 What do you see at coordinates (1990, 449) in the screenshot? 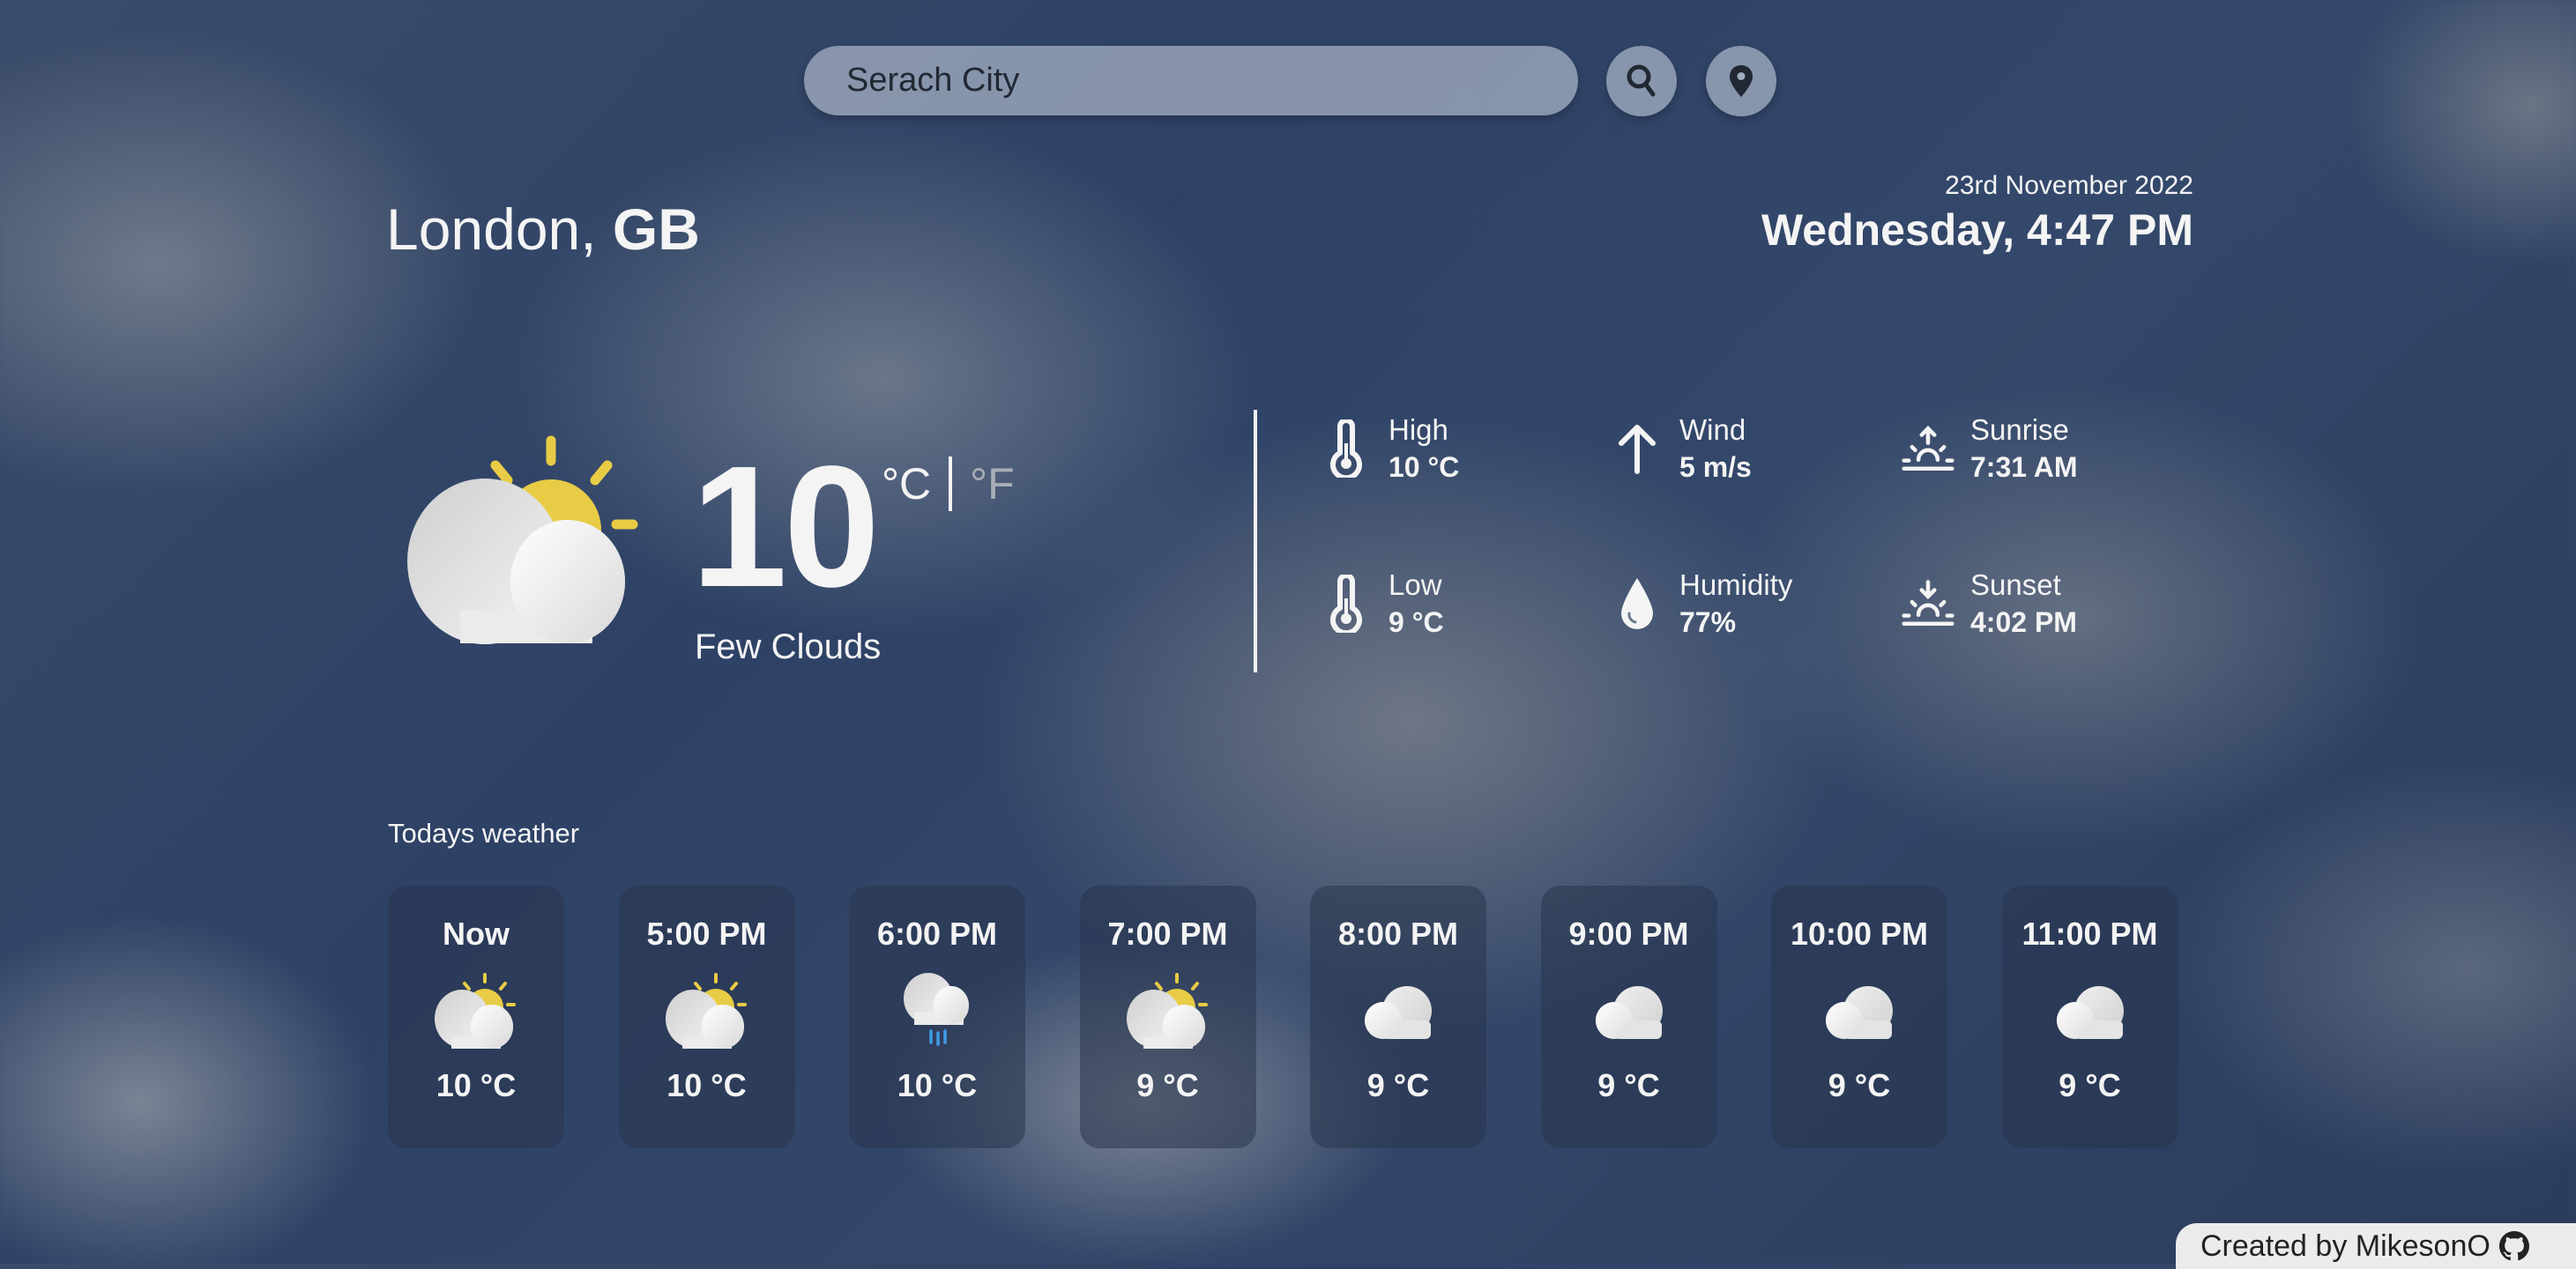
I see `detail-sunrise: Sunrise 7:31 AM` at bounding box center [1990, 449].